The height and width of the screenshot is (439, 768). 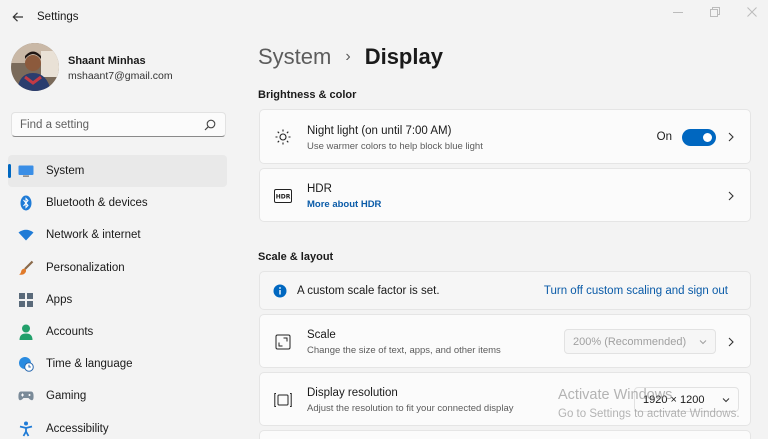 What do you see at coordinates (58, 17) in the screenshot?
I see `window-title: Settings` at bounding box center [58, 17].